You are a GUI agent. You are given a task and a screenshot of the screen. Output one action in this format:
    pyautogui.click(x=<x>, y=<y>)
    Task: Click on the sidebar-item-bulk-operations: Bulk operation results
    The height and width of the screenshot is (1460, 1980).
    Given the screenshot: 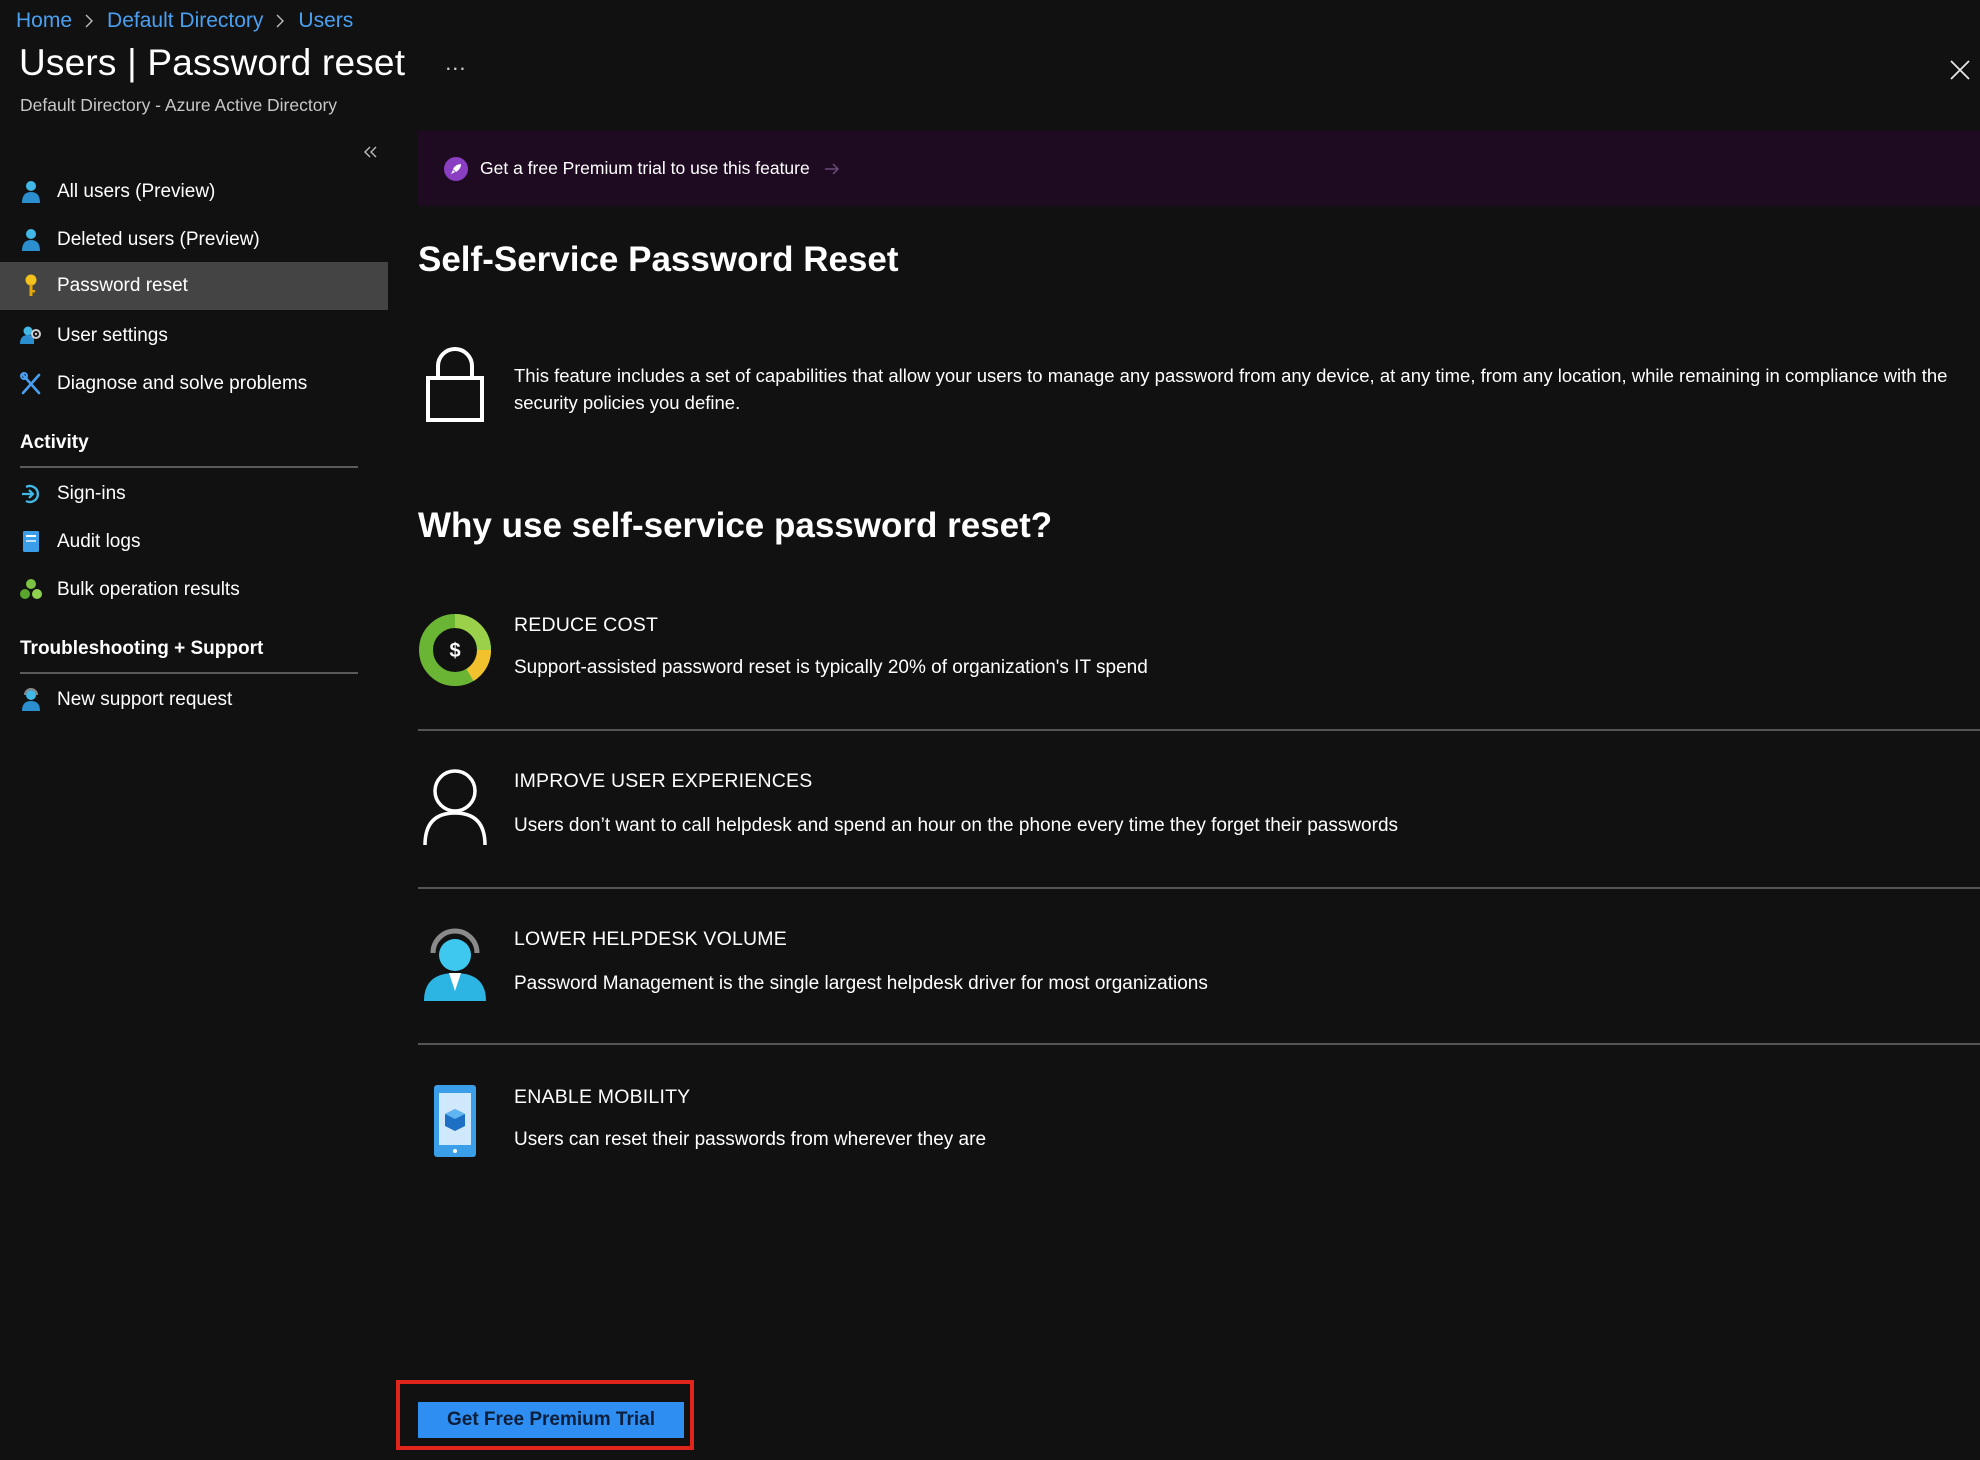 What is the action you would take?
    pyautogui.click(x=194, y=590)
    